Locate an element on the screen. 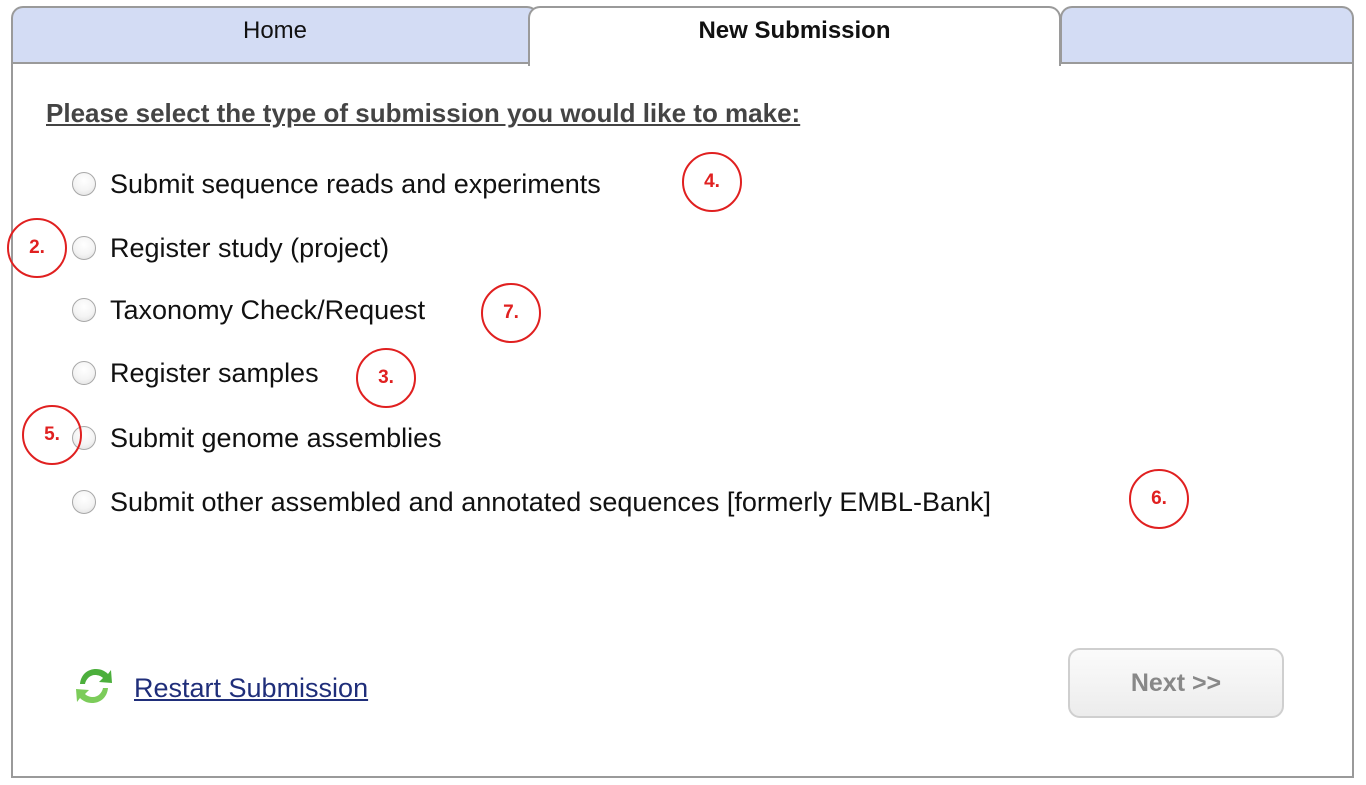 The width and height of the screenshot is (1366, 785). option-register-study: Register study (project) is located at coordinates (230, 248).